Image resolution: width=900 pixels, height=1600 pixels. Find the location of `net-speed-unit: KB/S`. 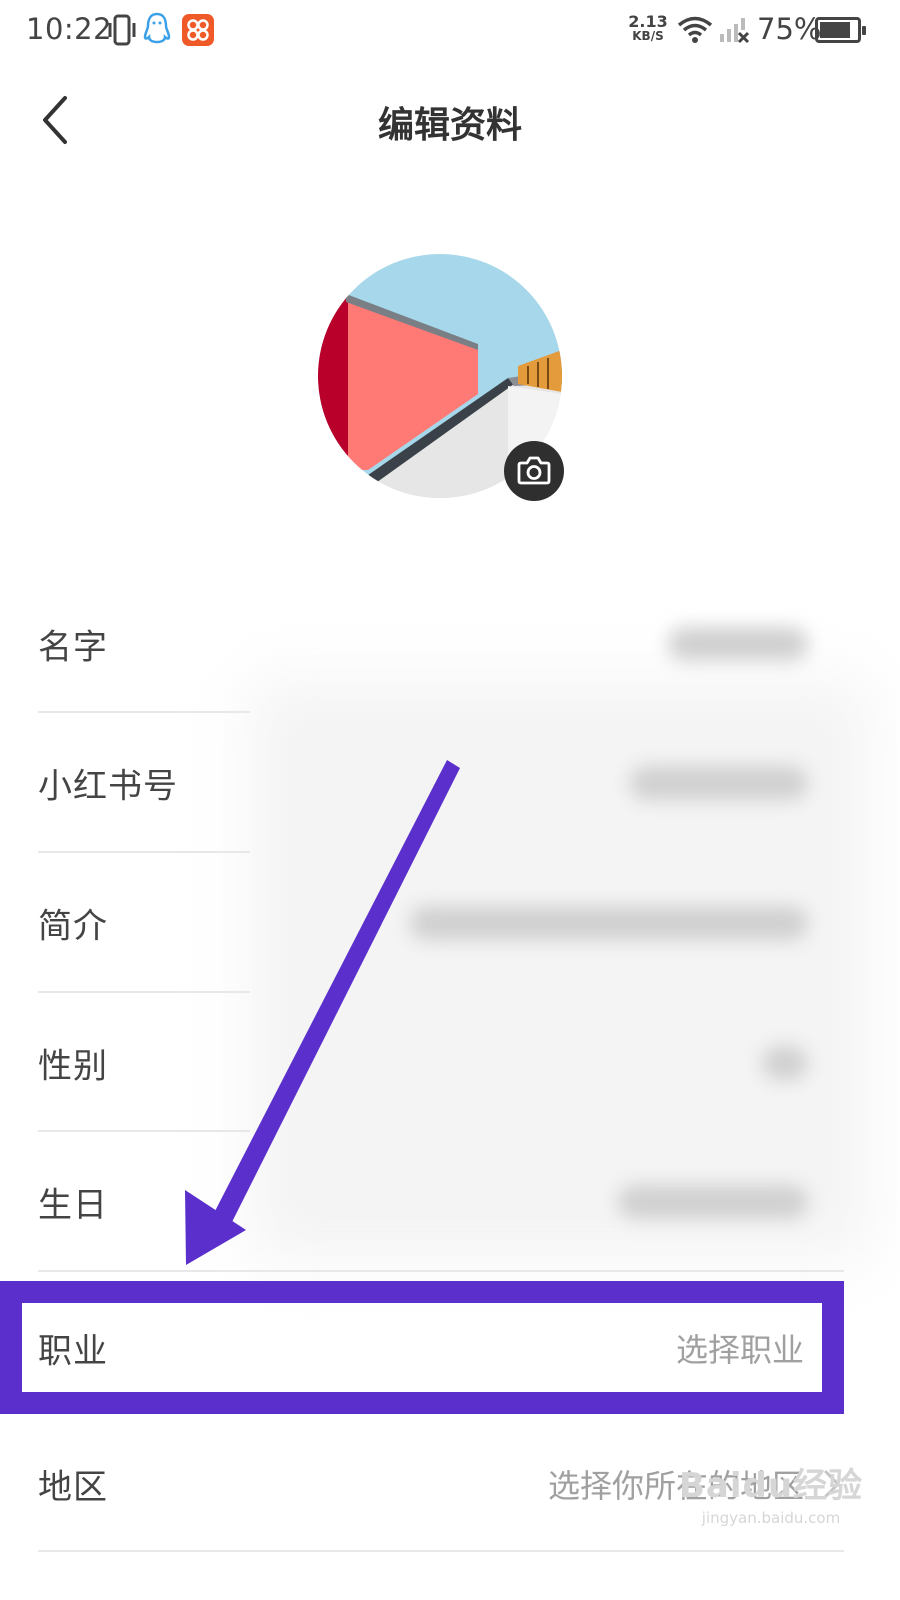

net-speed-unit: KB/S is located at coordinates (648, 36).